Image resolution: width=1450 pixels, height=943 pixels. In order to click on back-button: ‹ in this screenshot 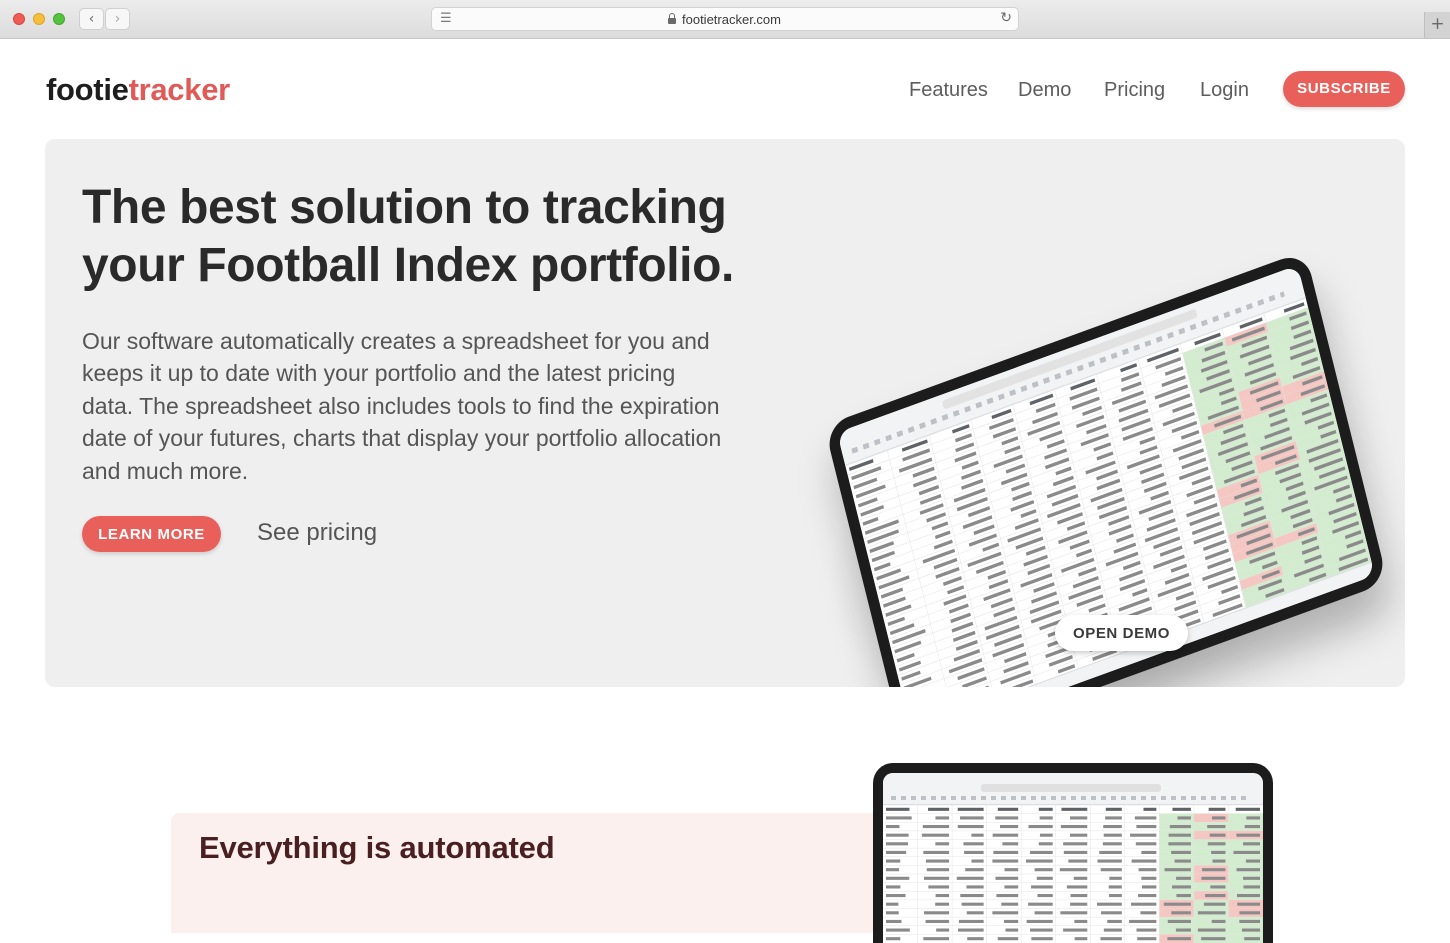, I will do `click(91, 19)`.